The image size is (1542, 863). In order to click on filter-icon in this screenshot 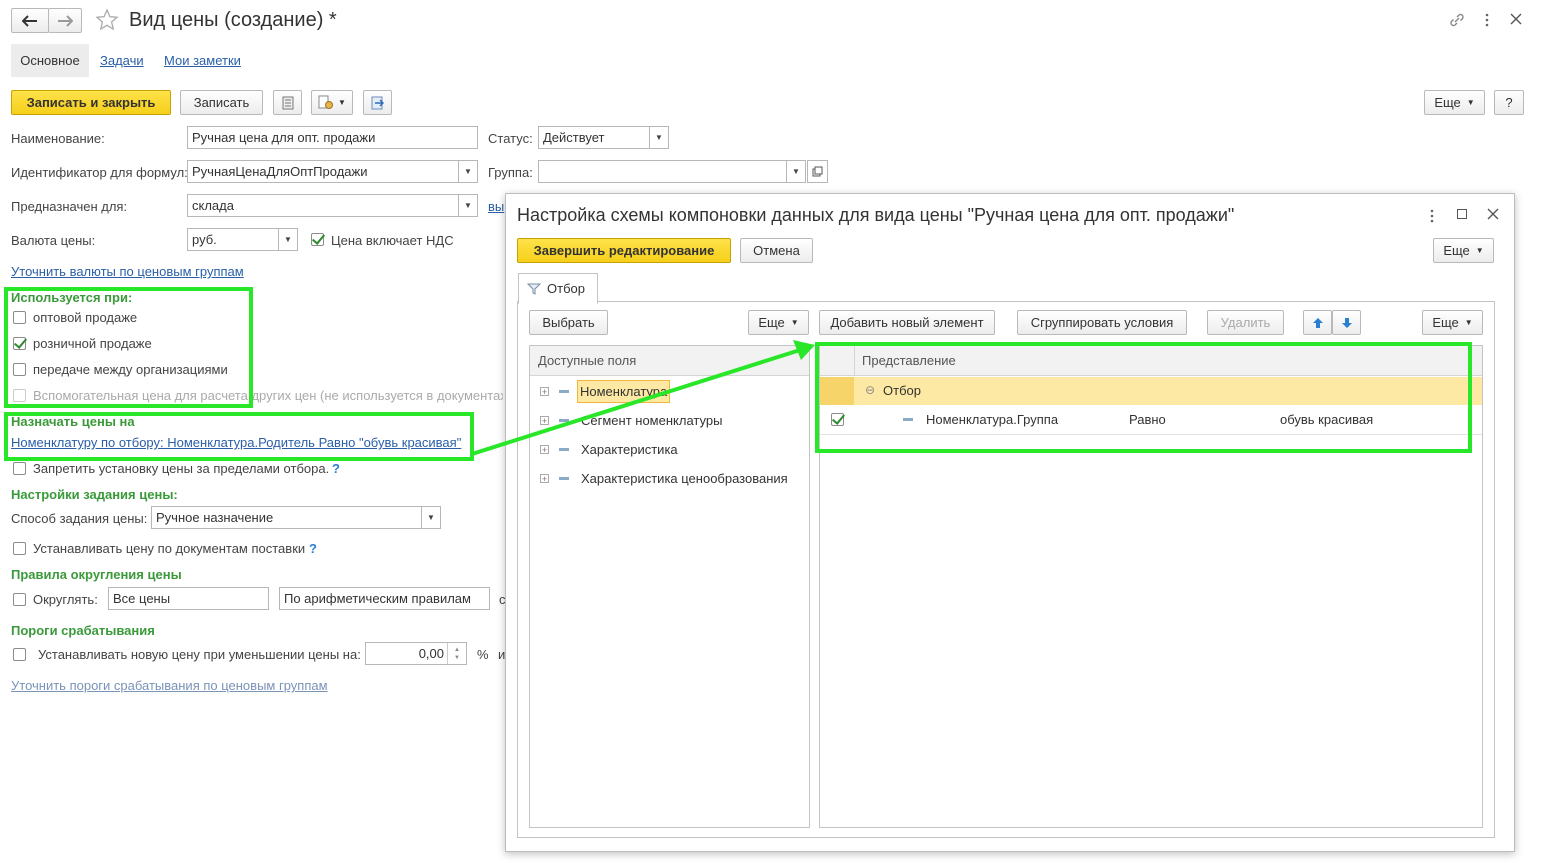, I will do `click(534, 289)`.